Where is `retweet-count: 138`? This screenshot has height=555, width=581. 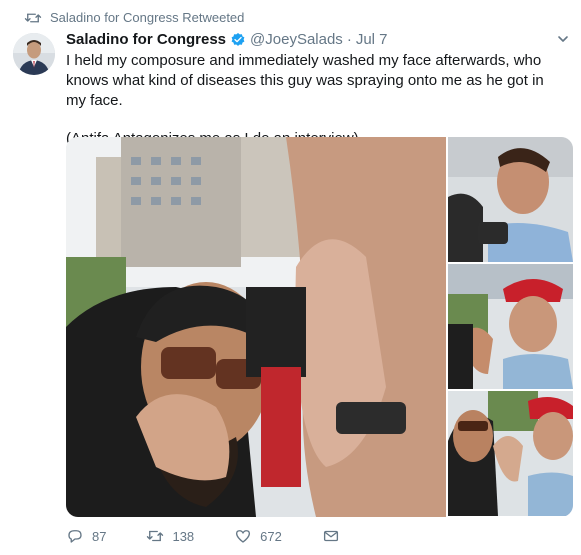
retweet-count: 138 is located at coordinates (183, 536).